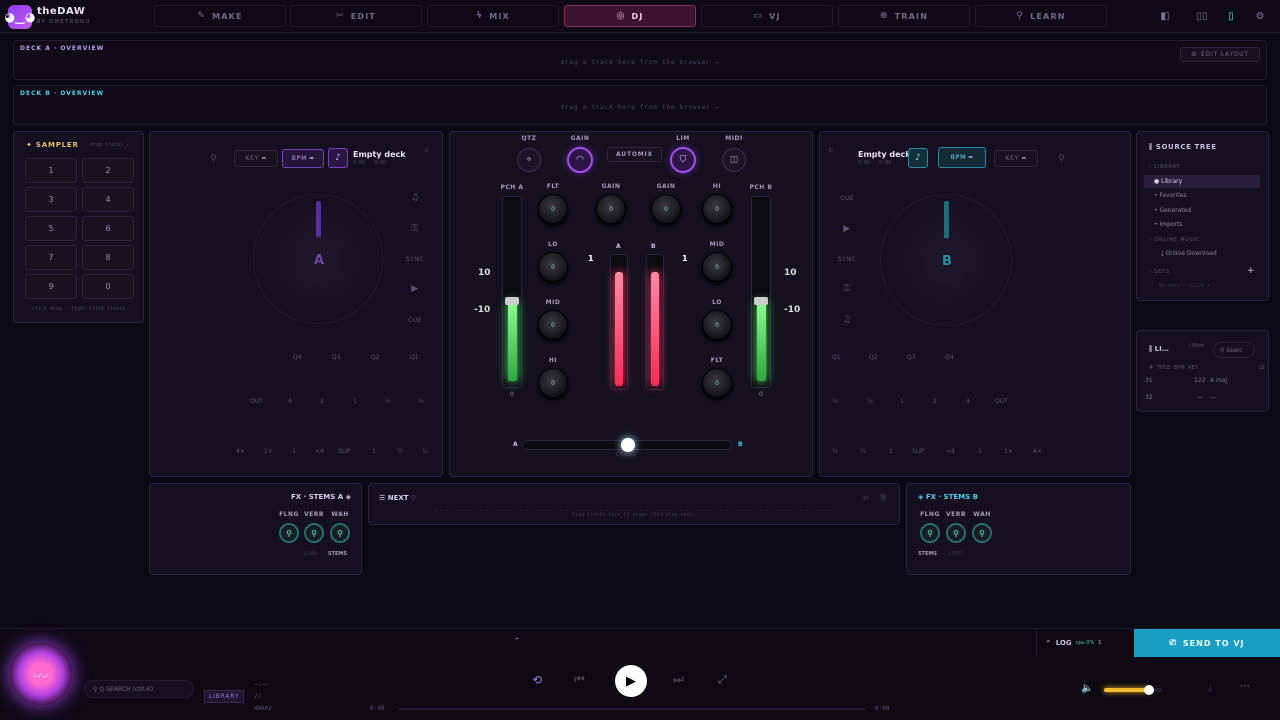 The height and width of the screenshot is (720, 1280). I want to click on app-logo: ◕‿◕, so click(20, 17).